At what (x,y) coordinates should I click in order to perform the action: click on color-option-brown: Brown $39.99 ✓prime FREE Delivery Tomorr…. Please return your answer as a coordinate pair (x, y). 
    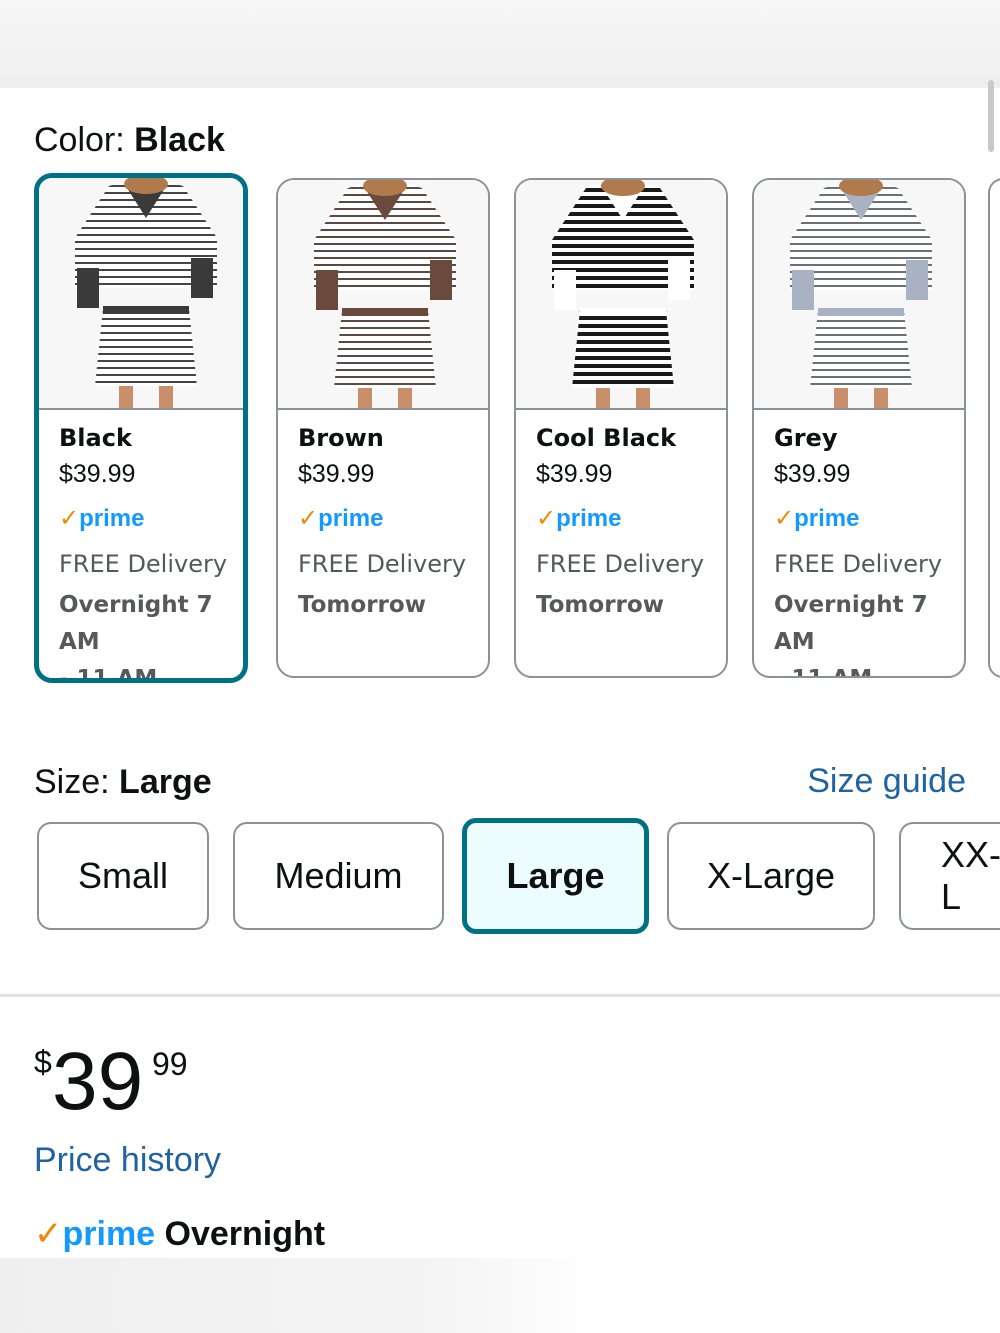
    Looking at the image, I should click on (383, 428).